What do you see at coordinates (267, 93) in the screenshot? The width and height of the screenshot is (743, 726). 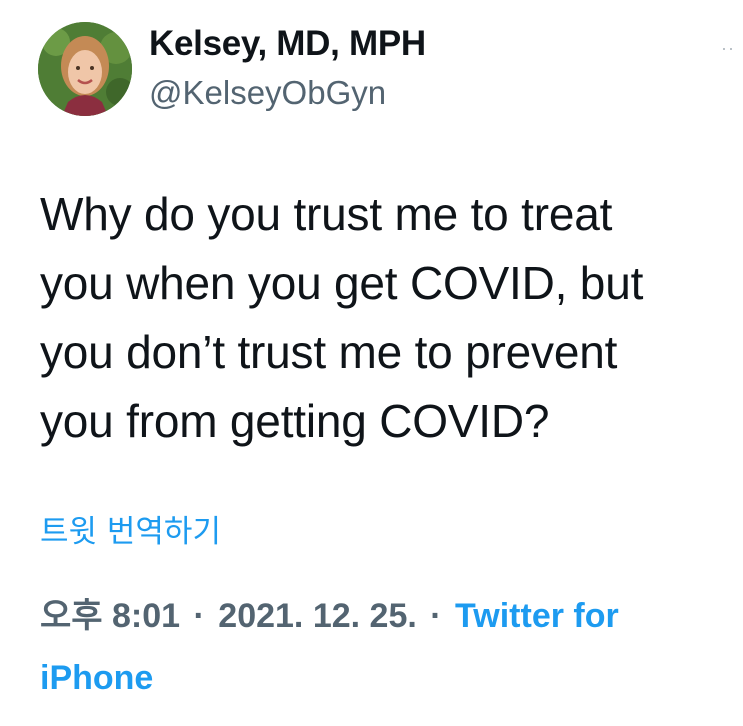 I see `author-handle: @KelseyObGyn` at bounding box center [267, 93].